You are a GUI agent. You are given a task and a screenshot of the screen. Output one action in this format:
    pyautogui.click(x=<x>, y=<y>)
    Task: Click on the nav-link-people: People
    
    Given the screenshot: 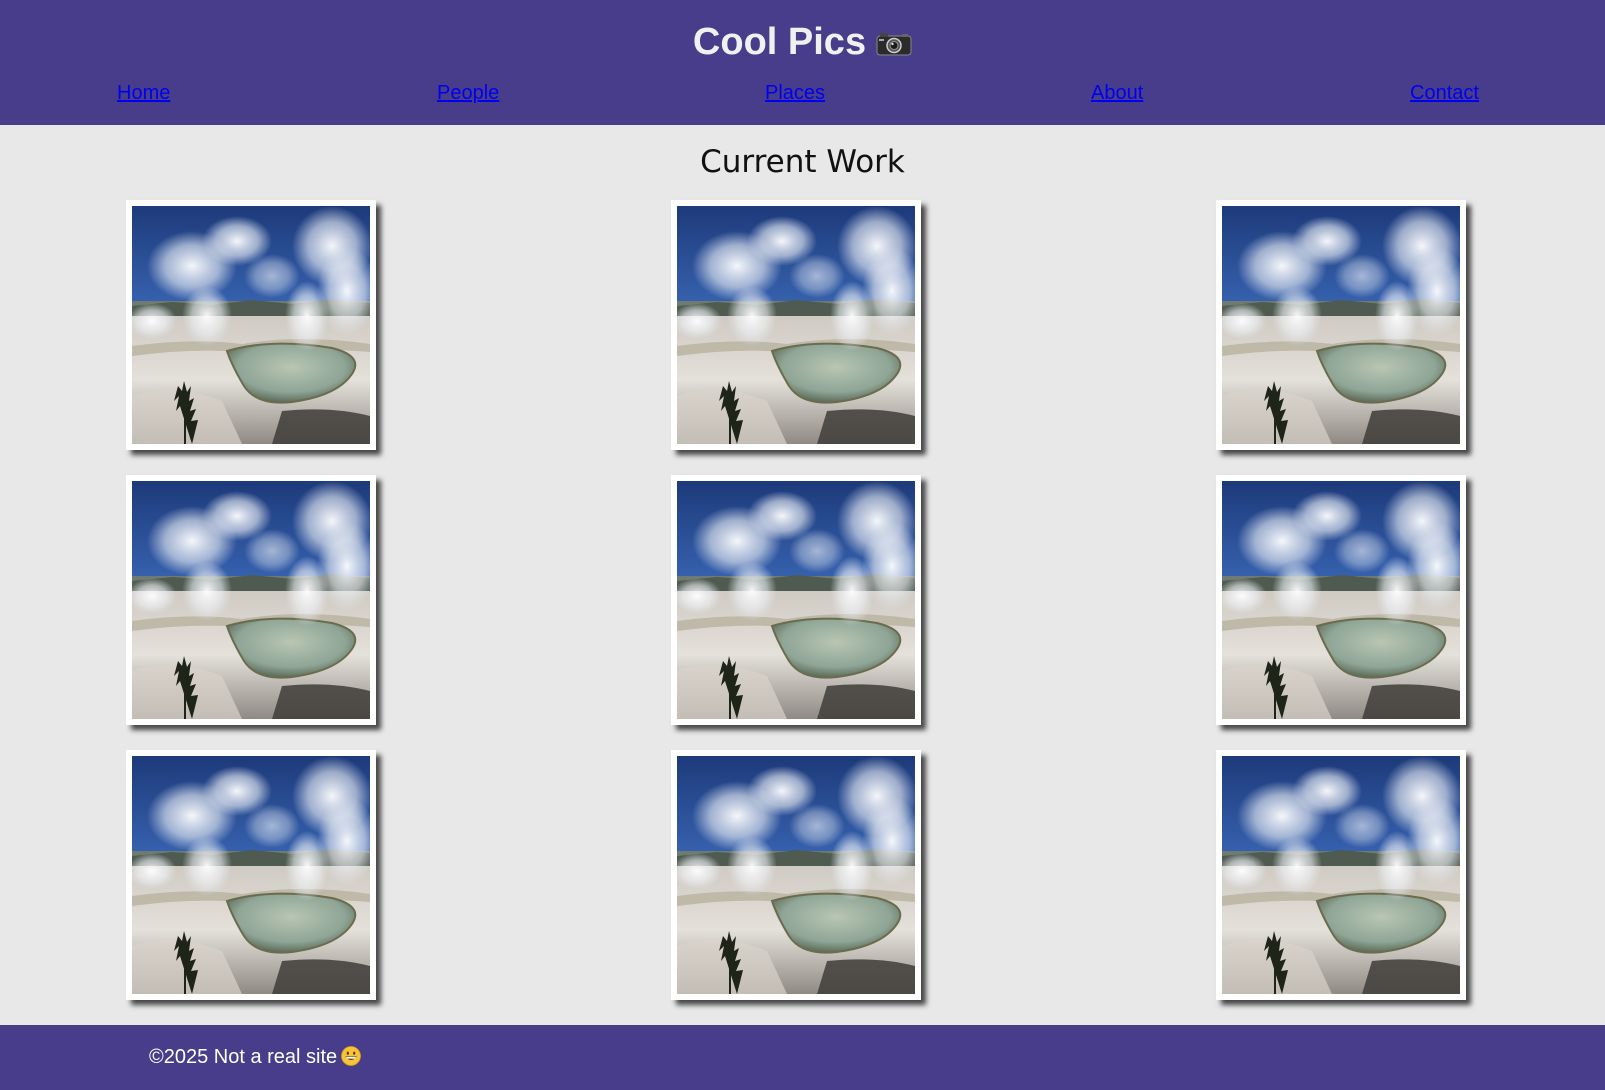 What is the action you would take?
    pyautogui.click(x=468, y=93)
    